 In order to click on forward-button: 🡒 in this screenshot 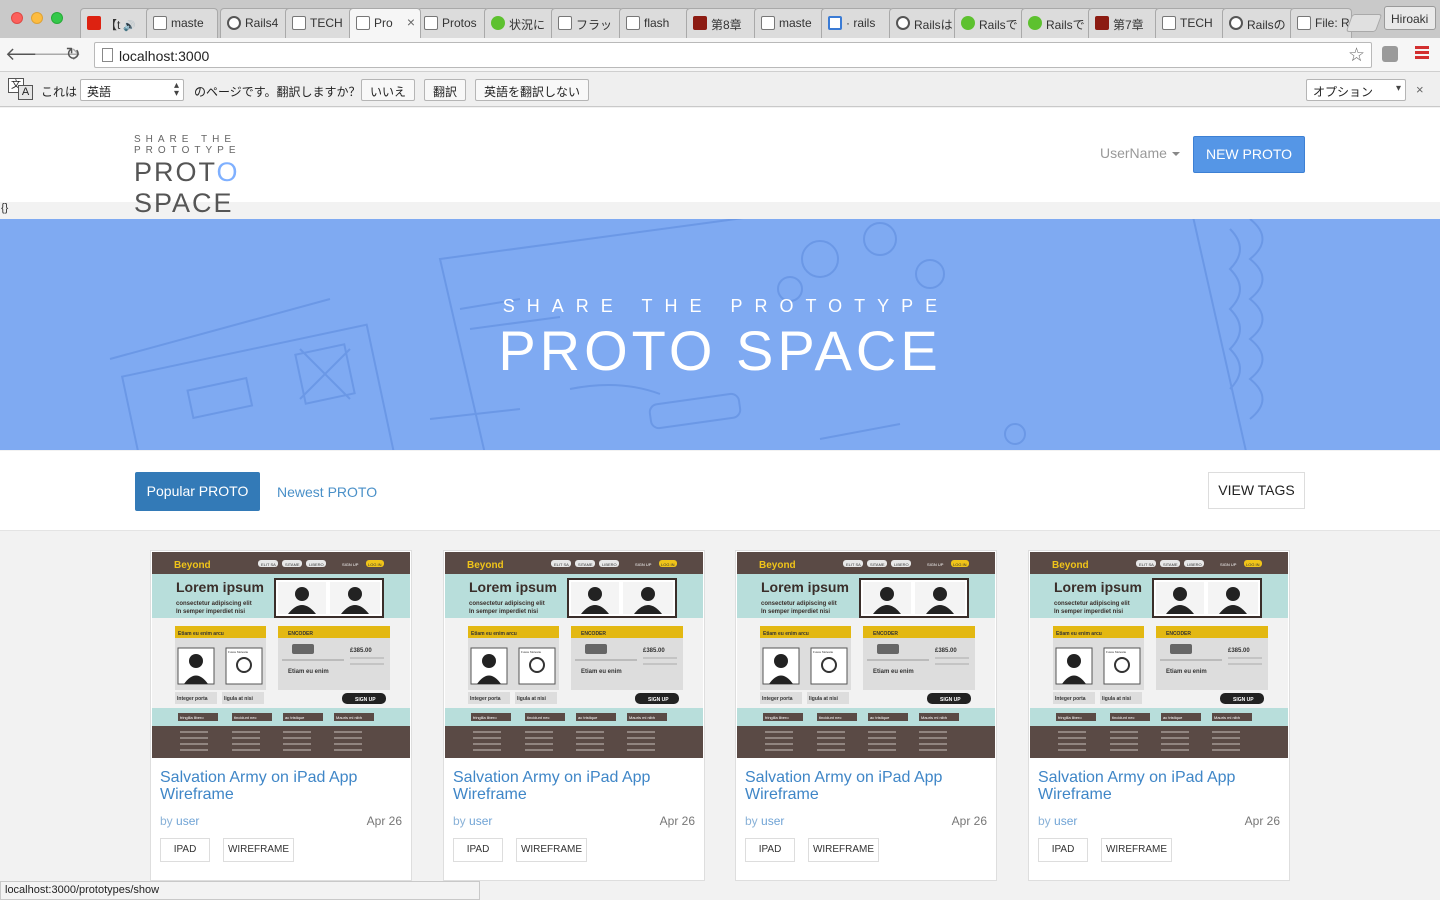, I will do `click(57, 54)`.